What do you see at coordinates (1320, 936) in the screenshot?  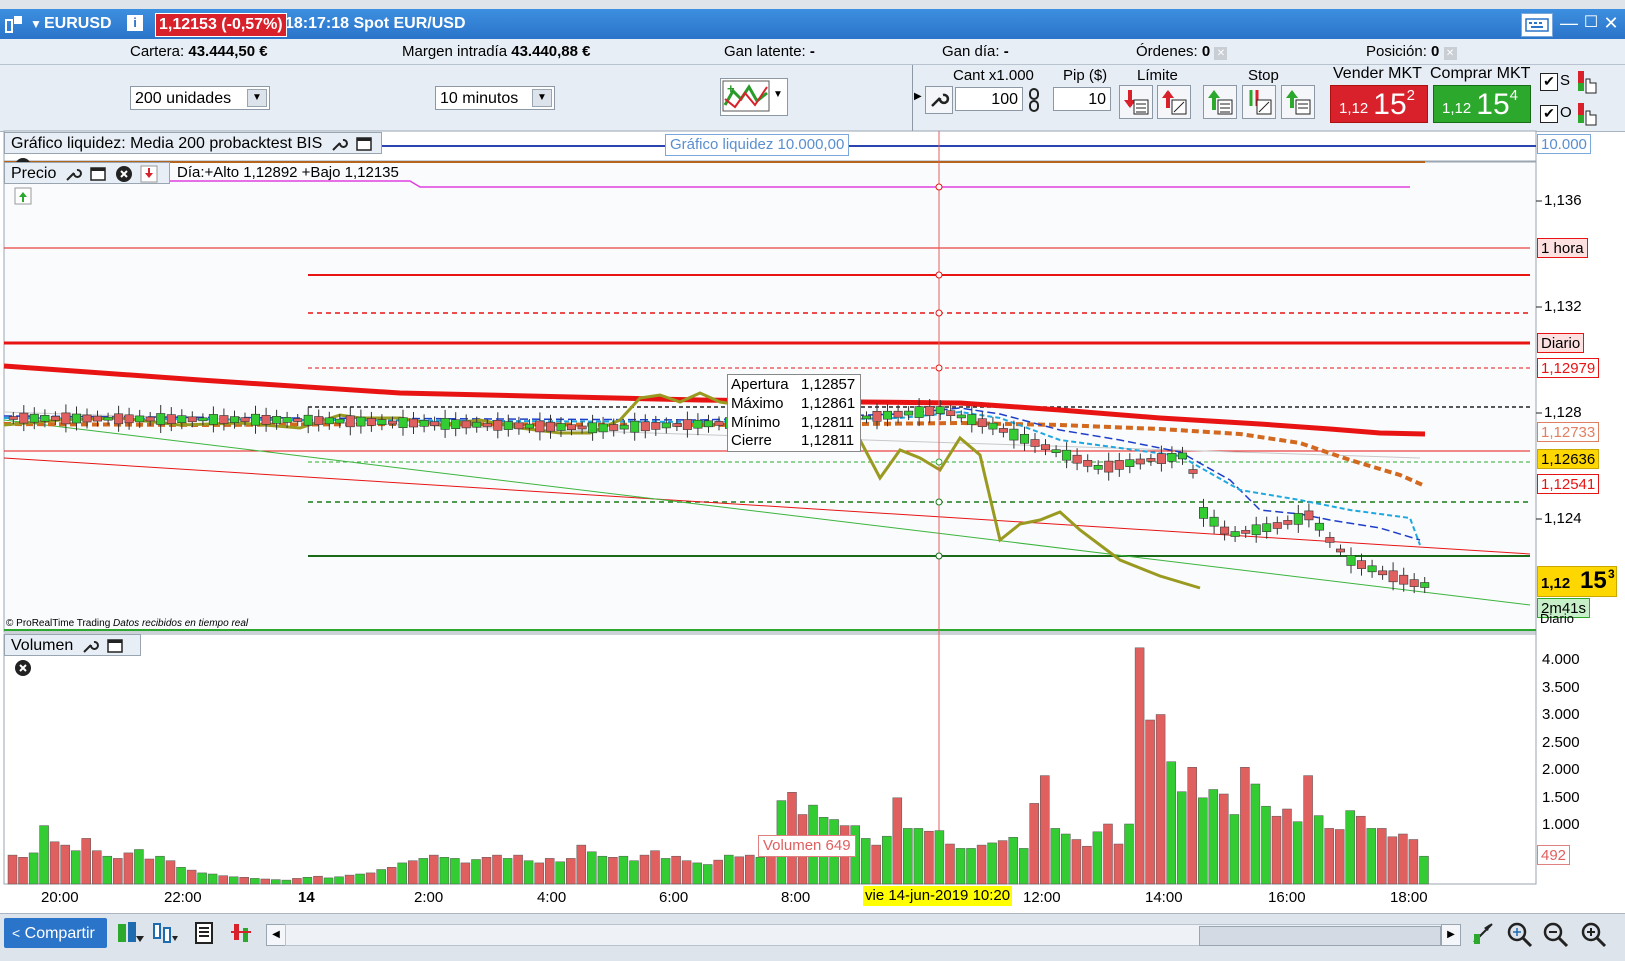 I see `scrollbar-thumb` at bounding box center [1320, 936].